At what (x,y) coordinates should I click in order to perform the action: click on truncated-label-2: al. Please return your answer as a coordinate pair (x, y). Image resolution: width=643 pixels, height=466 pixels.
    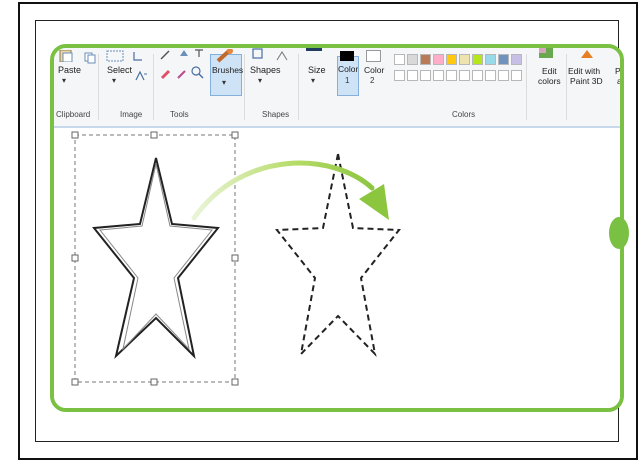
    Looking at the image, I should click on (620, 81).